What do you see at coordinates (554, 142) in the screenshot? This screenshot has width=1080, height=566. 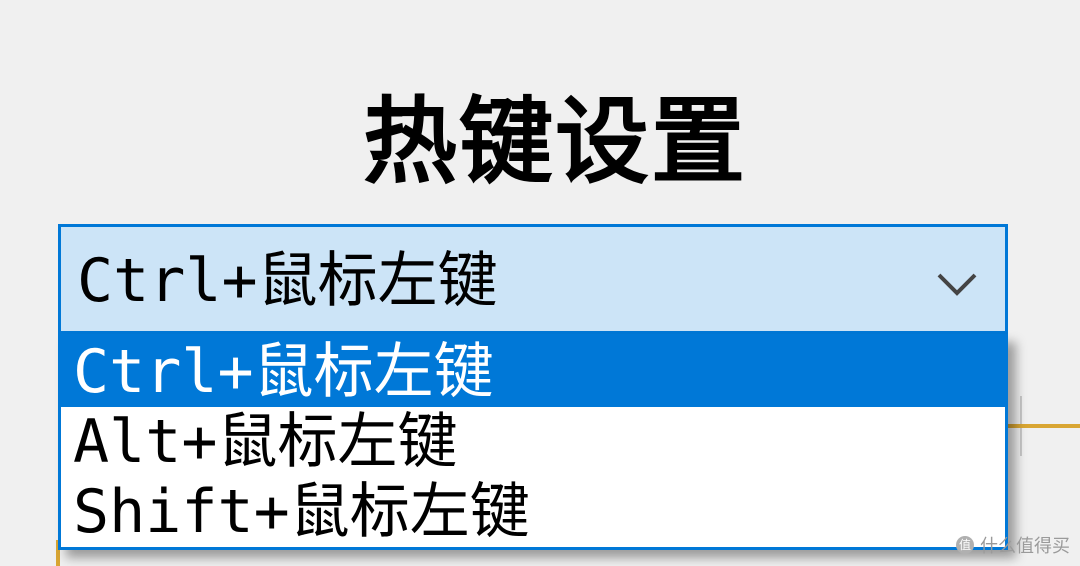 I see `page-title: 热键设置` at bounding box center [554, 142].